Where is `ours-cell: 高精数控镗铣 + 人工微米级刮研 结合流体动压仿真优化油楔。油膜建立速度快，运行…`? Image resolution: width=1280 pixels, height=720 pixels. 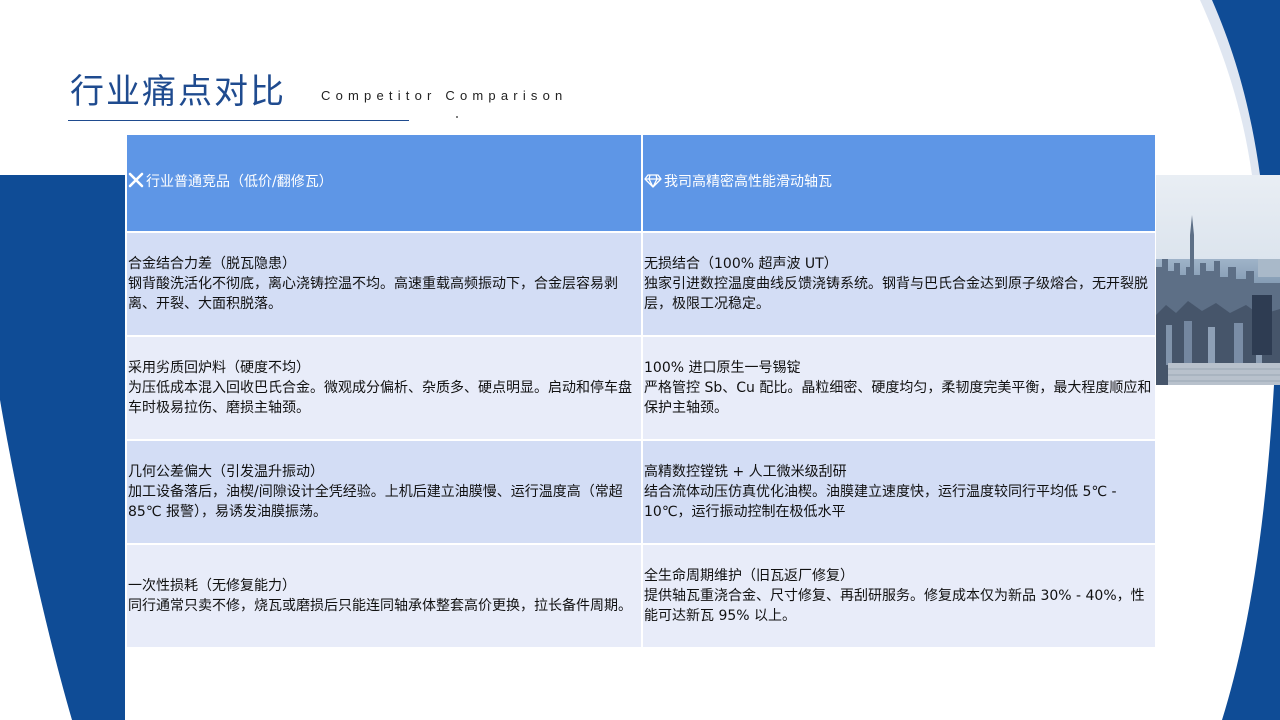
ours-cell: 高精数控镗铣 + 人工微米级刮研 结合流体动压仿真优化油楔。油膜建立速度快，运行… is located at coordinates (899, 492).